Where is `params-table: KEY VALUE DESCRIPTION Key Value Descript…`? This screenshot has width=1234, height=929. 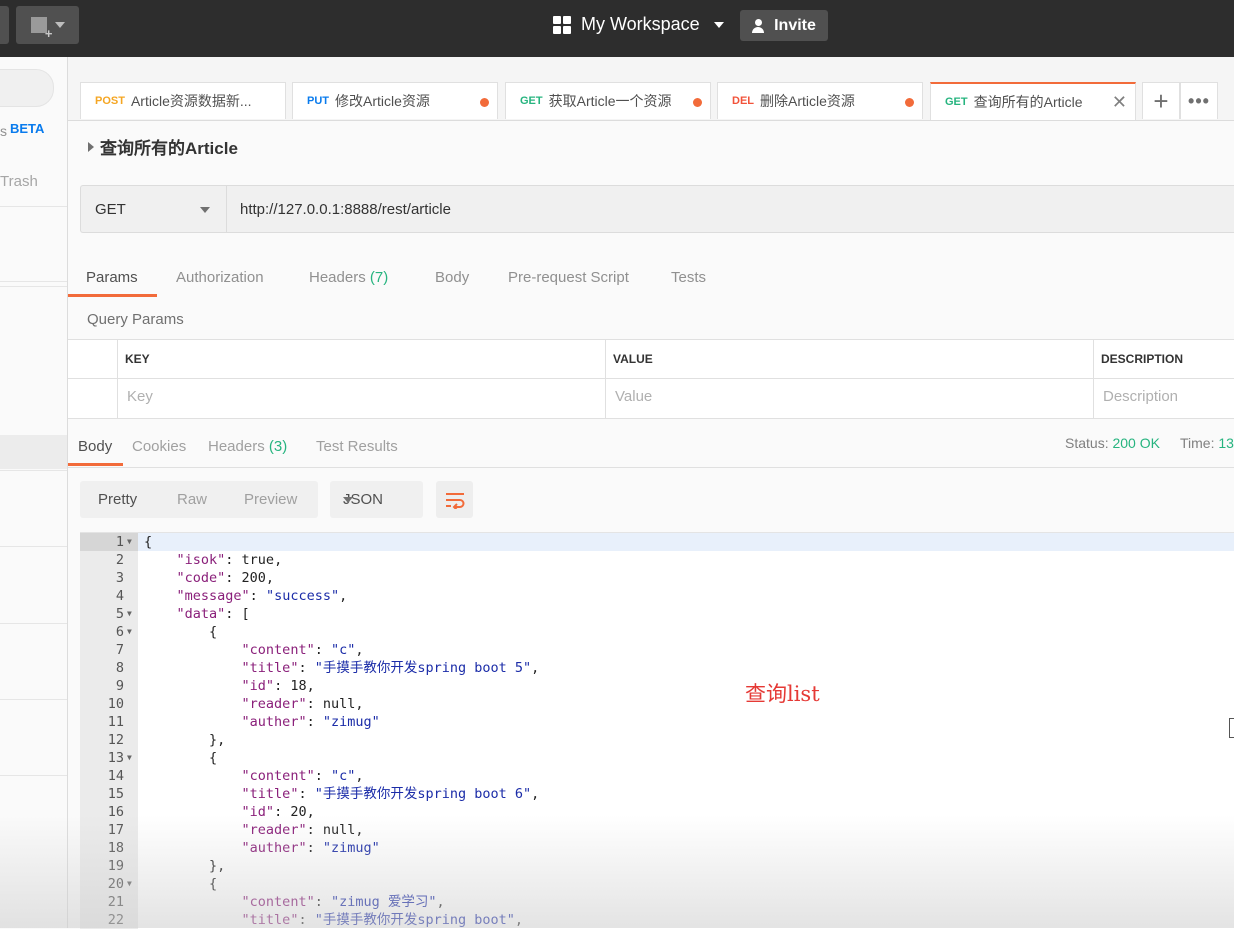 params-table: KEY VALUE DESCRIPTION Key Value Descript… is located at coordinates (651, 379).